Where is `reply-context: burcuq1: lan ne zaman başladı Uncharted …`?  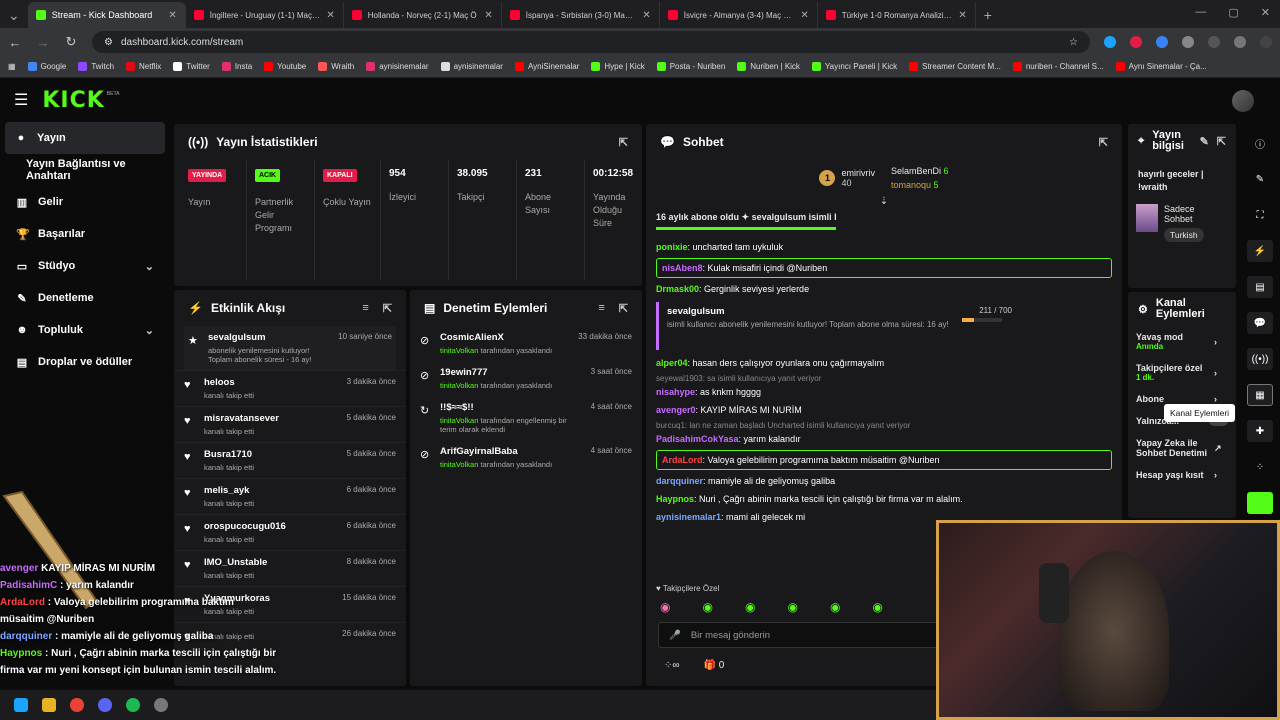
reply-context: burcuq1: lan ne zaman başladı Uncharted … is located at coordinates (884, 424).